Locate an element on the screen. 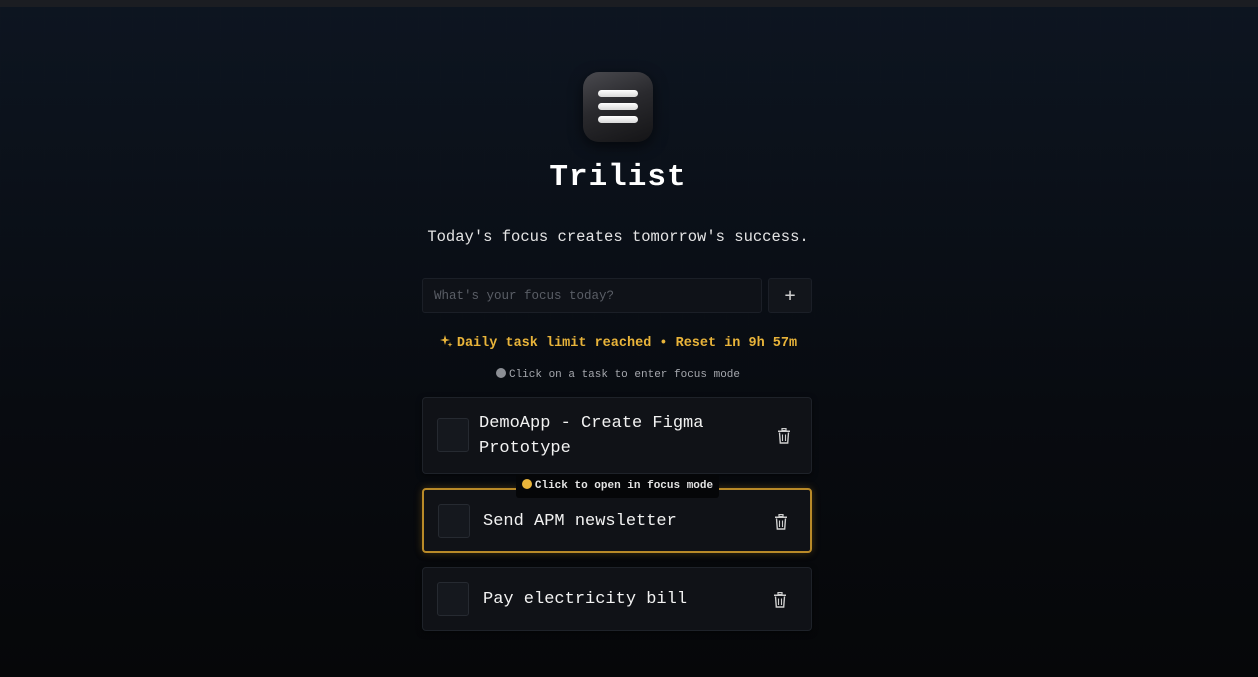 This screenshot has height=677, width=1258. task-input-row: + is located at coordinates (617, 295).